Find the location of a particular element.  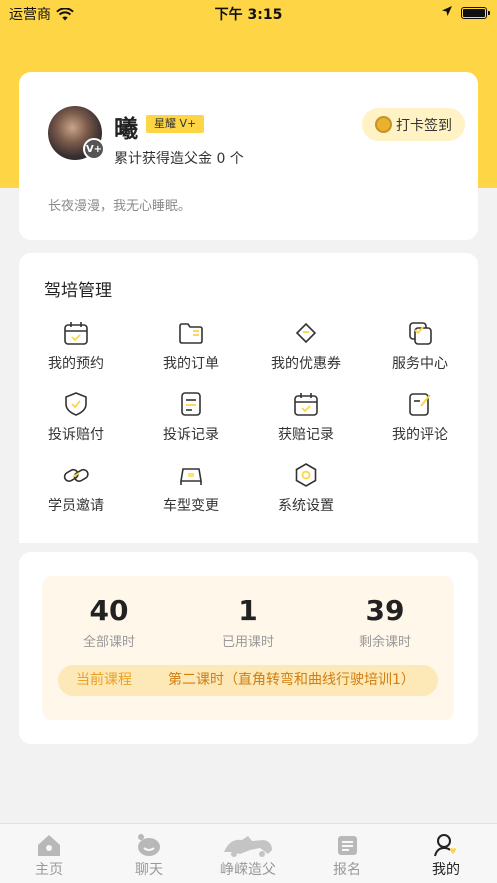

checkin-label: 打卡签到 is located at coordinates (424, 125).